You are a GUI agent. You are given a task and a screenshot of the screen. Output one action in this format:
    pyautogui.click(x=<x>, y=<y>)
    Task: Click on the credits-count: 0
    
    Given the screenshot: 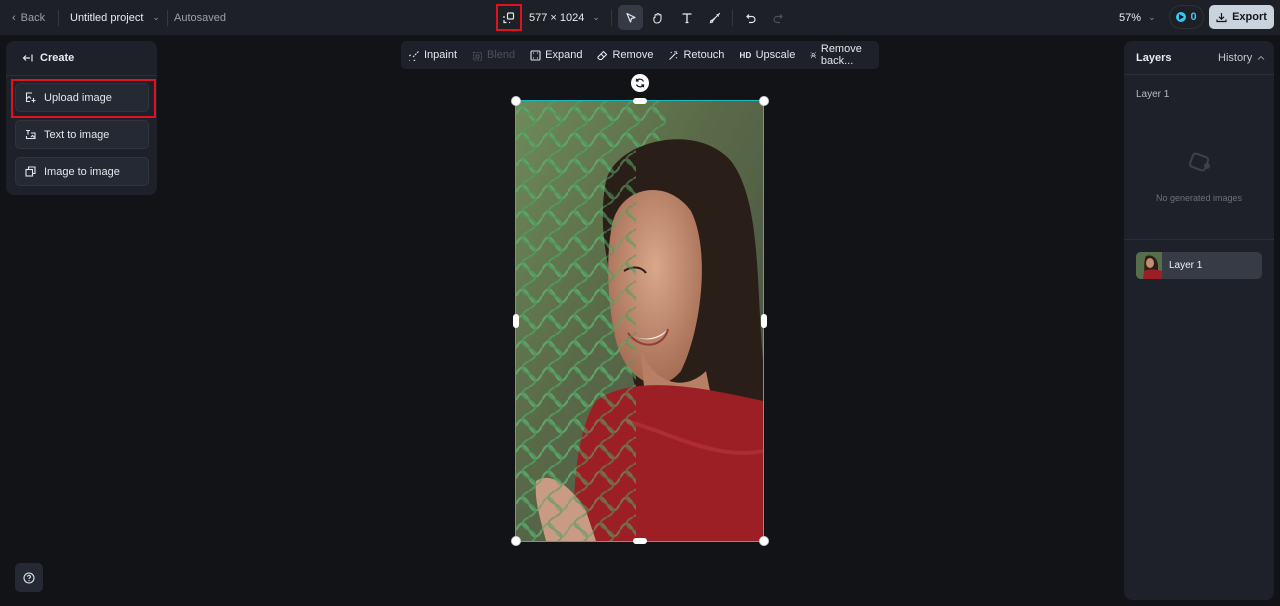 What is the action you would take?
    pyautogui.click(x=1193, y=17)
    